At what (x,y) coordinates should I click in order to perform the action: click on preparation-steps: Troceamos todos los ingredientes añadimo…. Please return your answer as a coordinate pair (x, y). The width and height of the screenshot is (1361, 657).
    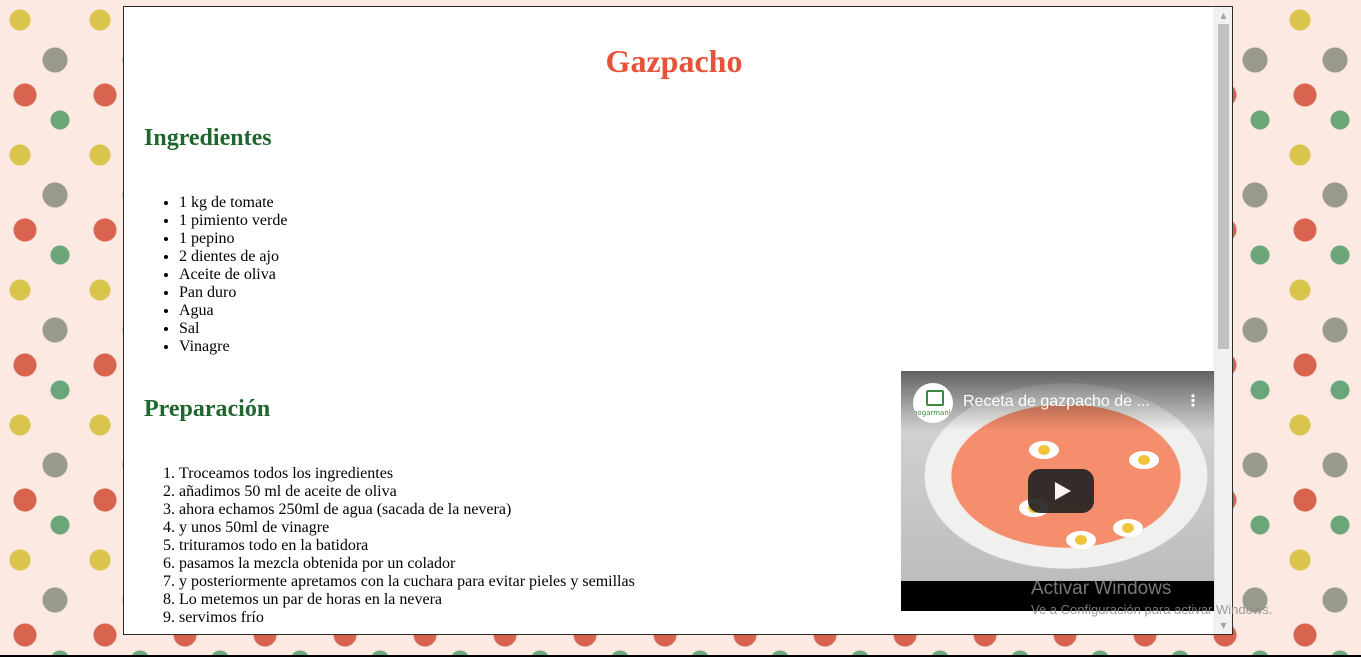
    Looking at the image, I should click on (389, 546).